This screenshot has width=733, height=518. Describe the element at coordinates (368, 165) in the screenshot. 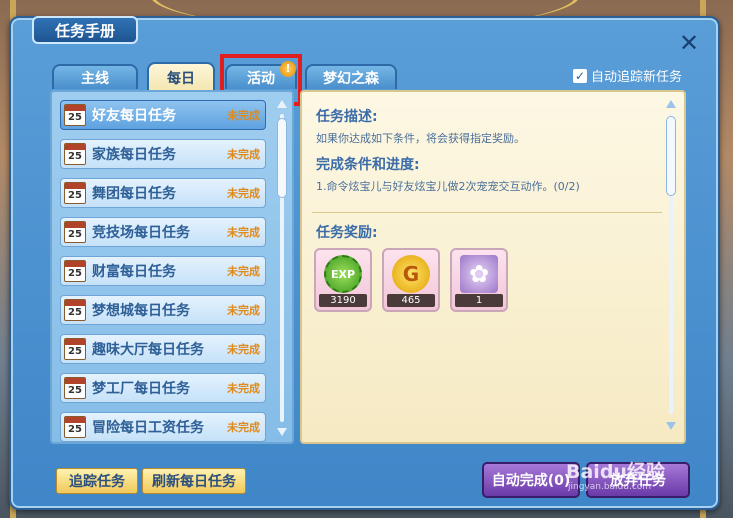

I see `conditions-title: 完成条件和进度:` at that location.